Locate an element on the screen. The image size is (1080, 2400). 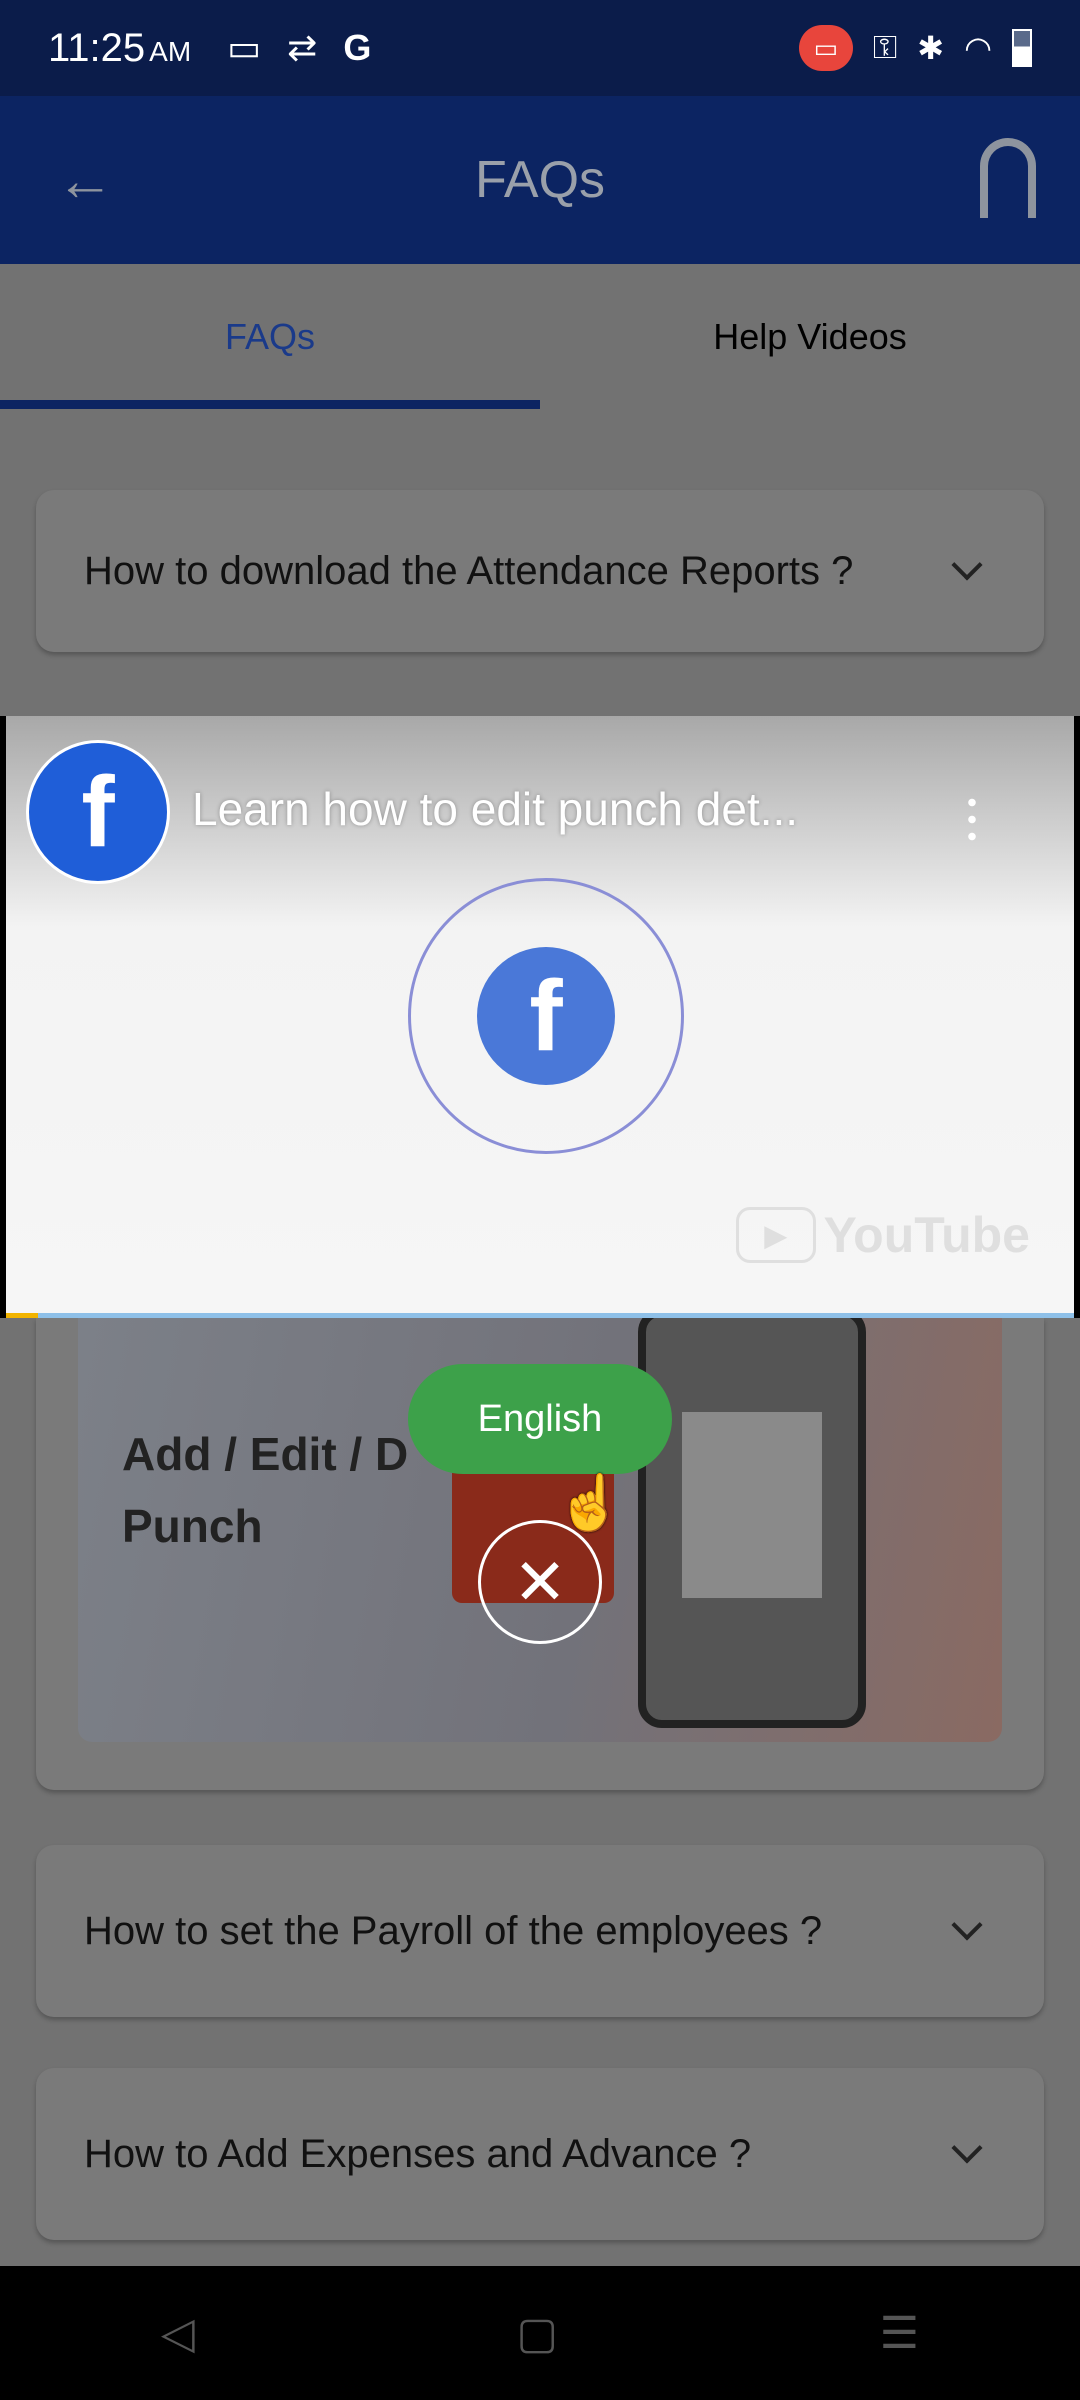
wifi-icon: ◠ is located at coordinates (978, 48).